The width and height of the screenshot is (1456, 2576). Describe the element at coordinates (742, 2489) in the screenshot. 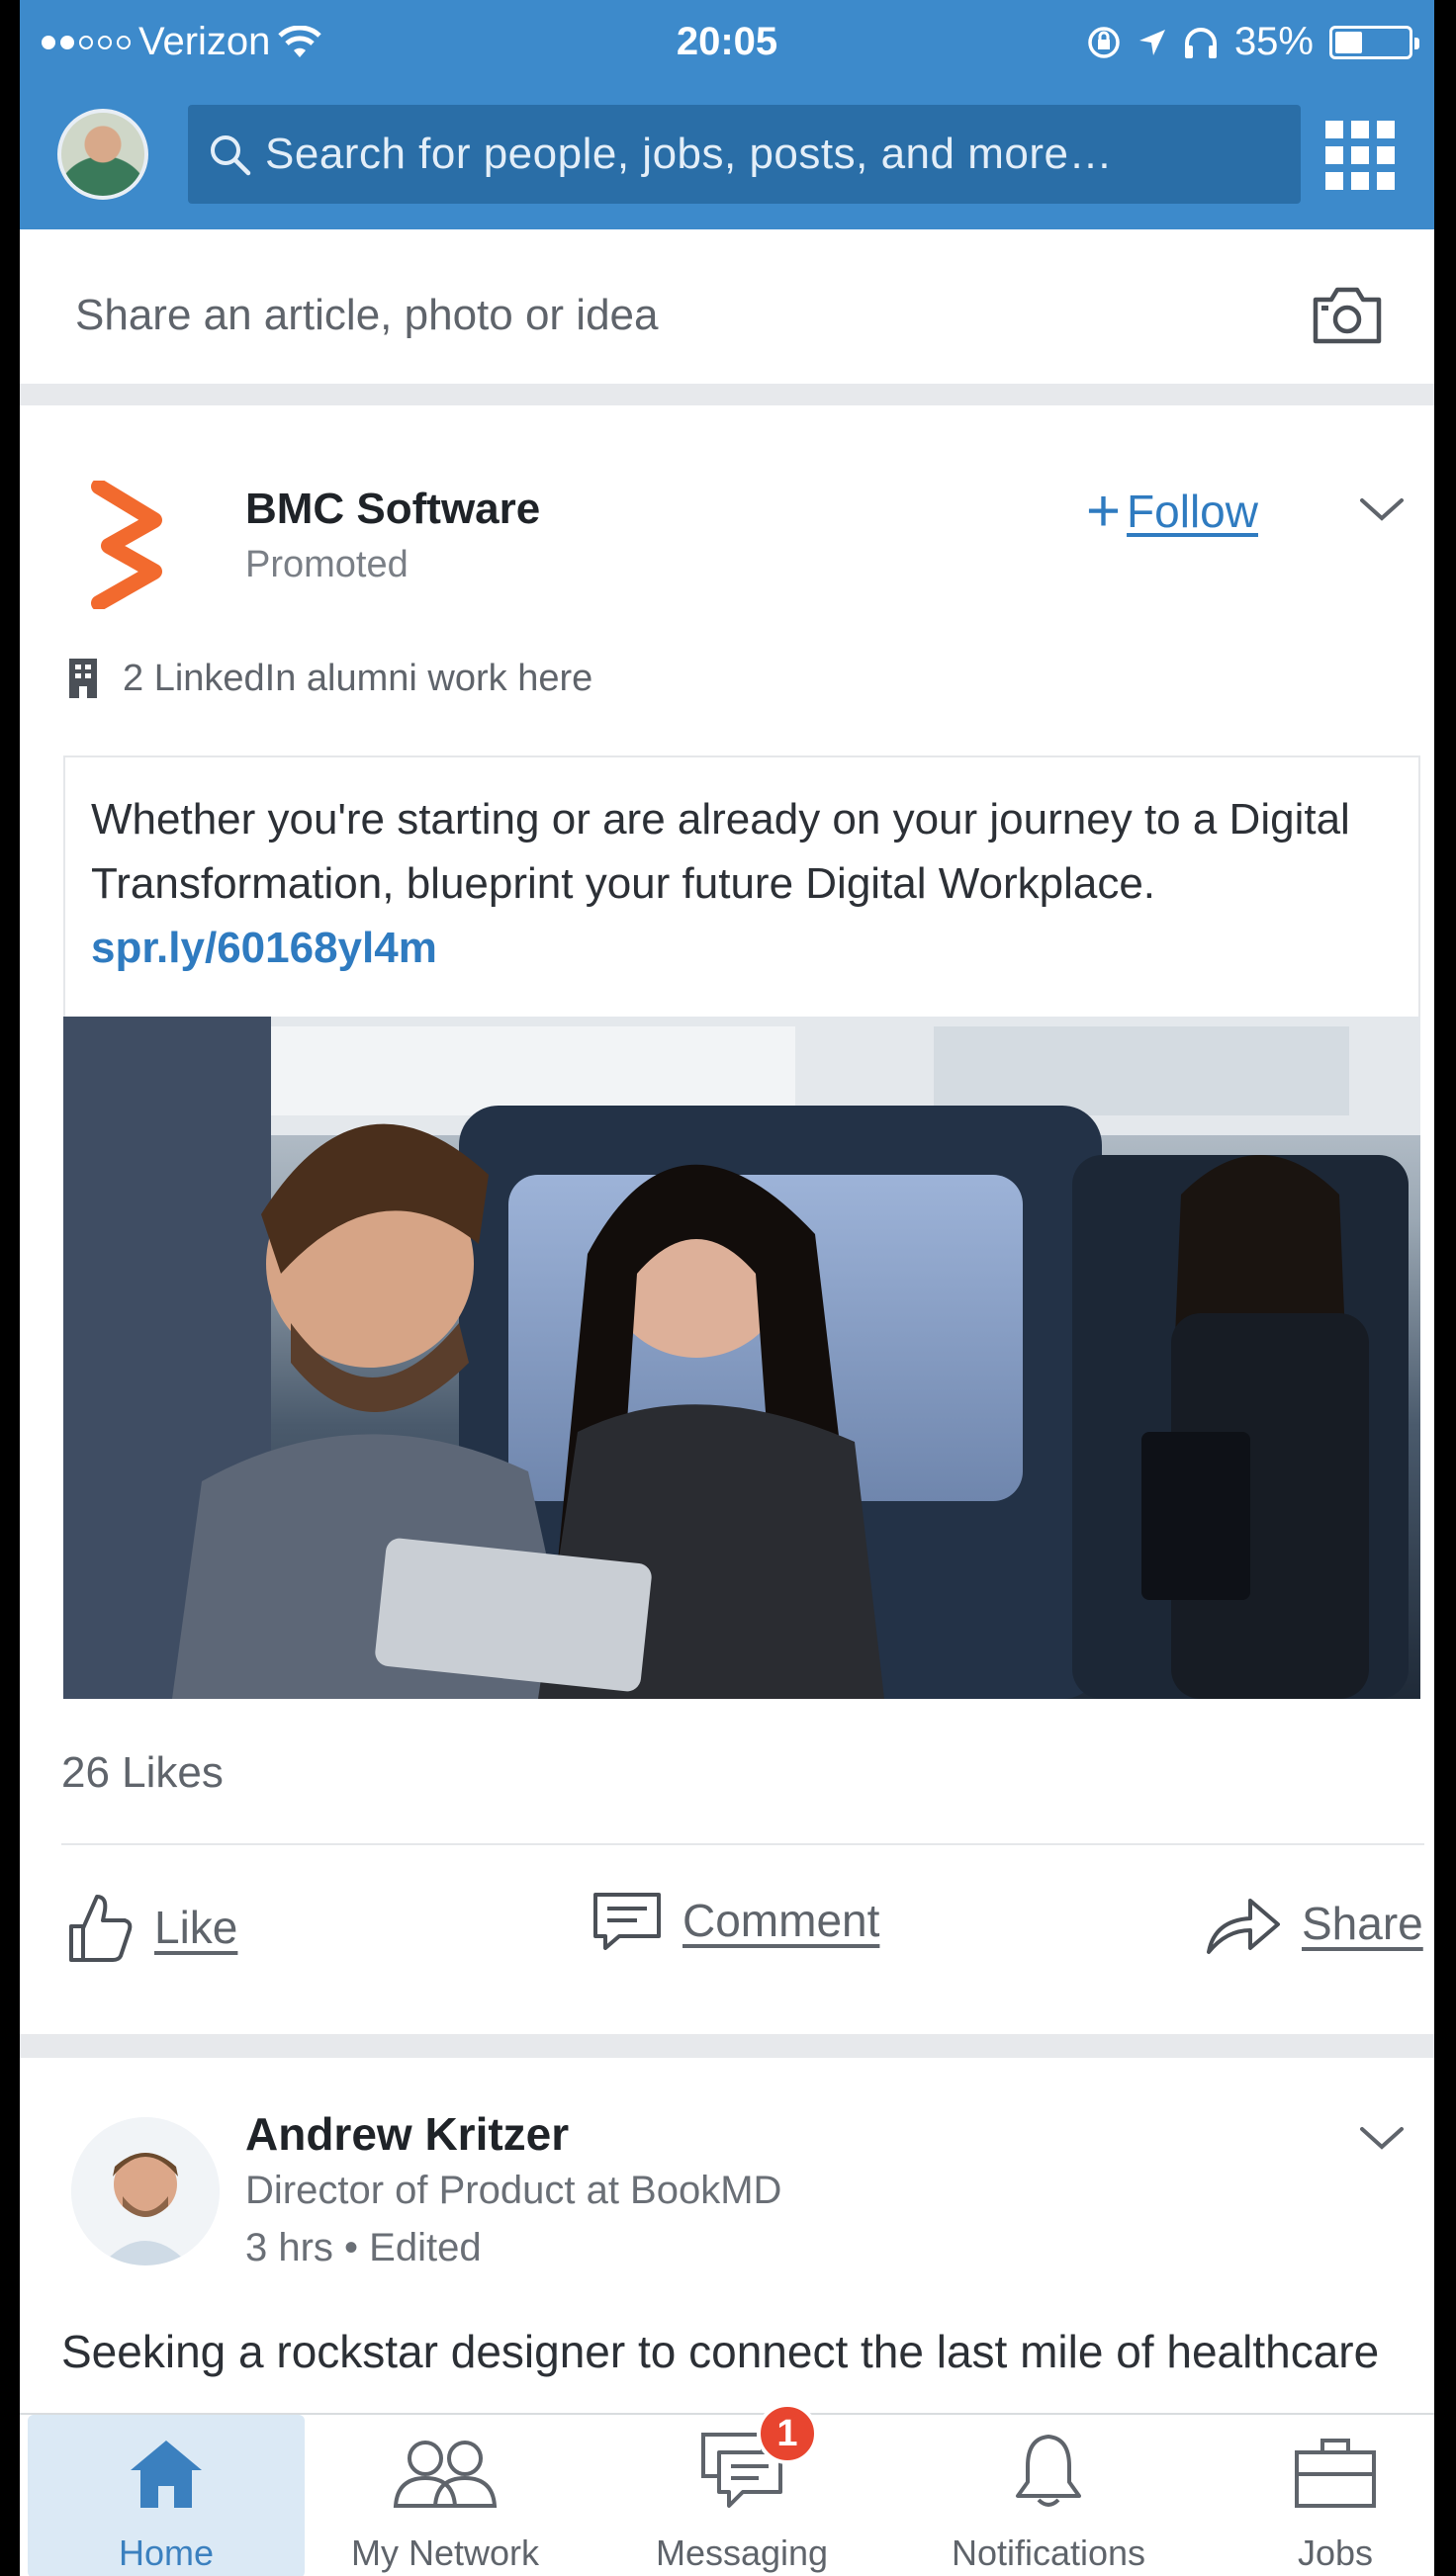

I see `tab-messaging: 1 Messaging` at that location.